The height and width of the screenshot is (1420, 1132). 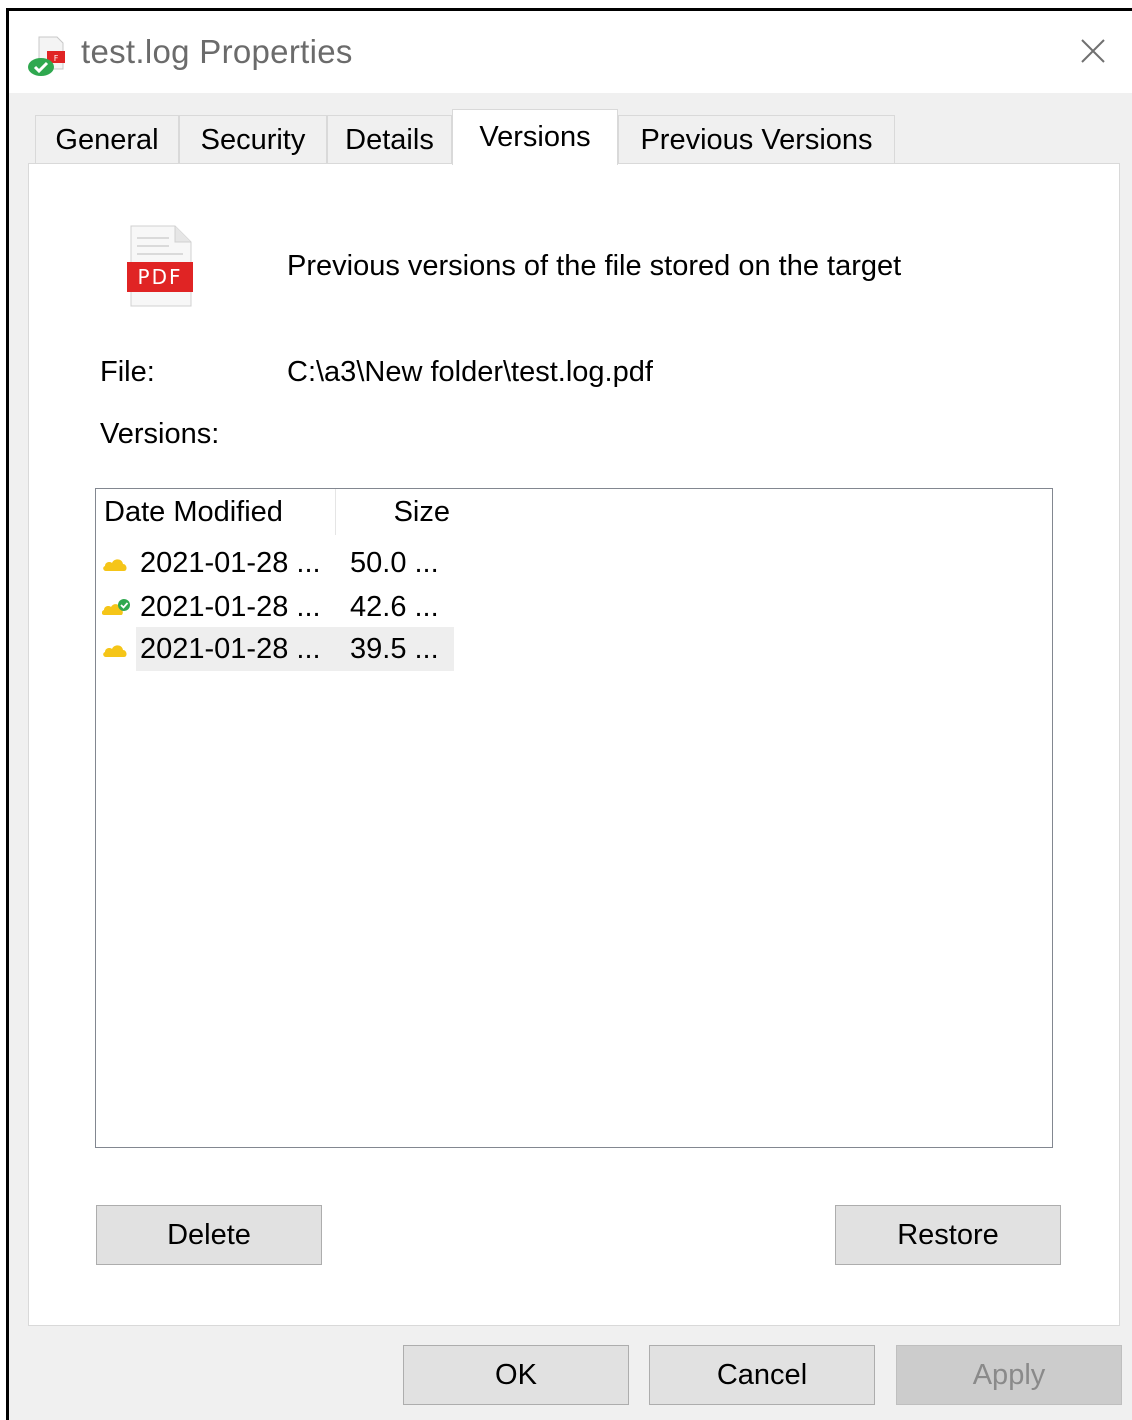 I want to click on tab-label: Details, so click(x=389, y=139).